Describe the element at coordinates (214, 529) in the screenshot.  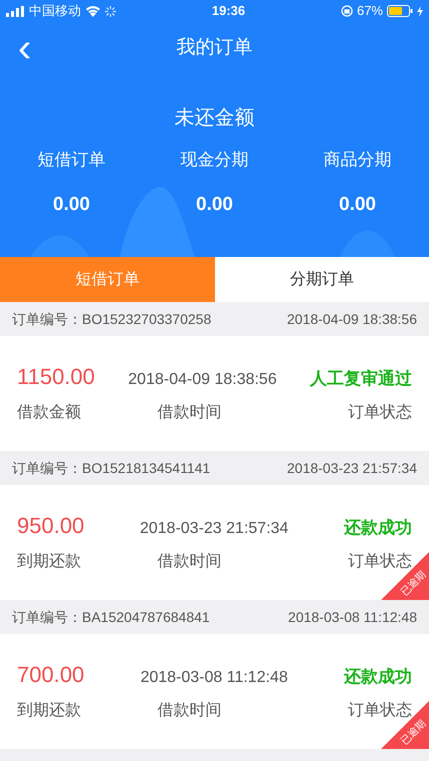
I see `loan-time: 2018-03-23 21:57:34` at that location.